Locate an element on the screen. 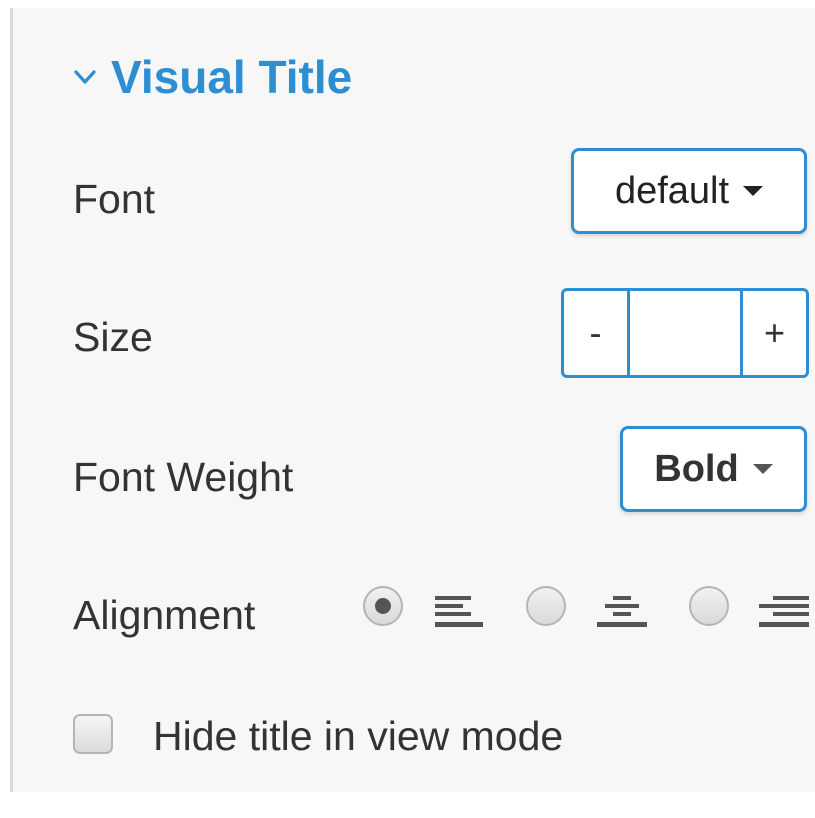  hide-title-label: Hide title in view mode is located at coordinates (358, 736).